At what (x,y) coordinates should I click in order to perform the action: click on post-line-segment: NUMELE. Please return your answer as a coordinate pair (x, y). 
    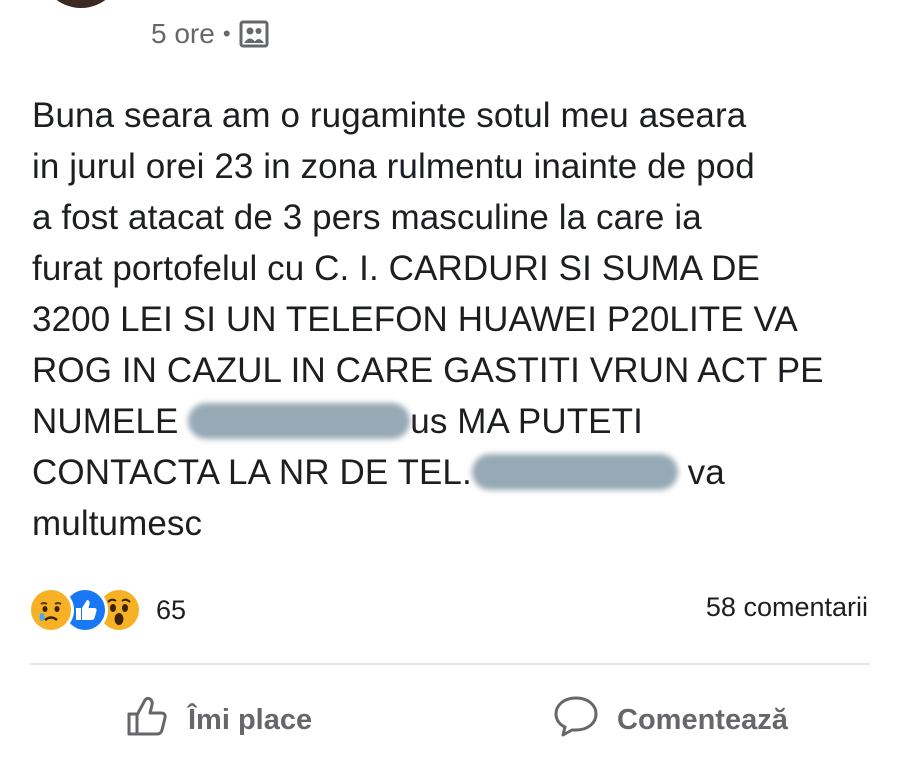
    Looking at the image, I should click on (110, 421).